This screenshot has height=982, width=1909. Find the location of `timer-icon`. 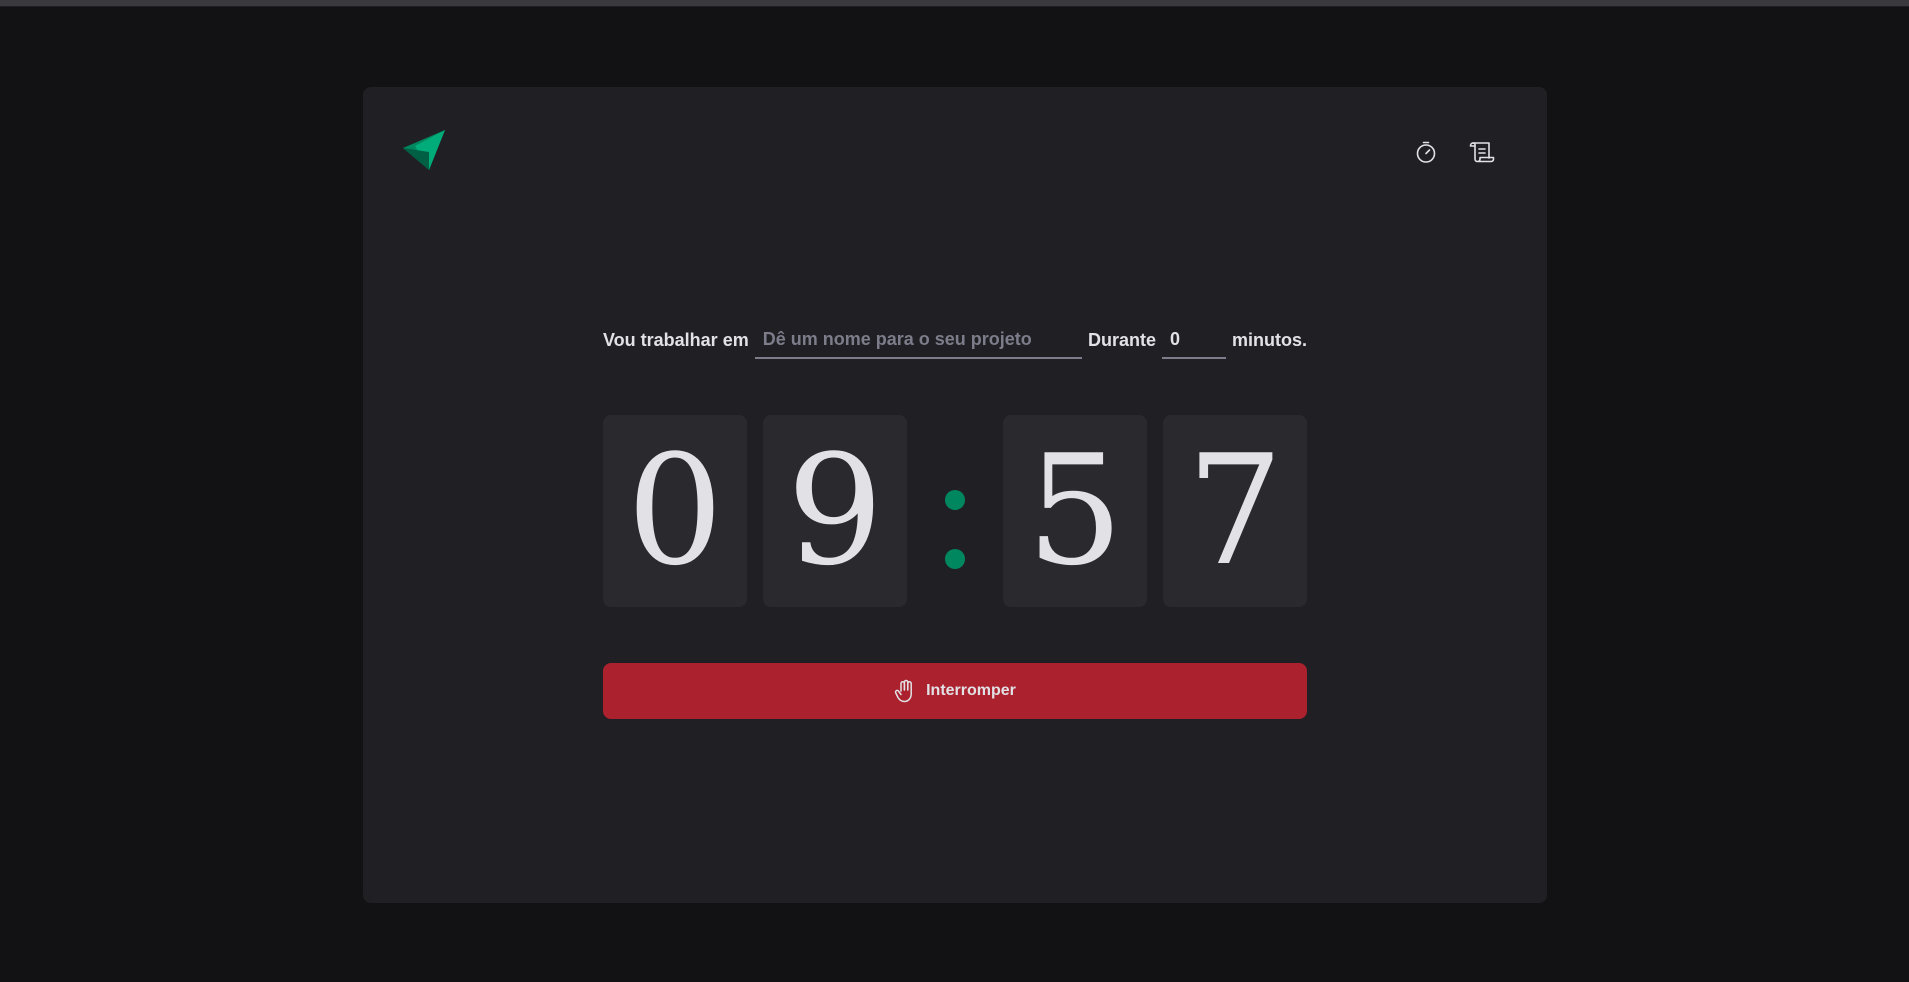

timer-icon is located at coordinates (1426, 152).